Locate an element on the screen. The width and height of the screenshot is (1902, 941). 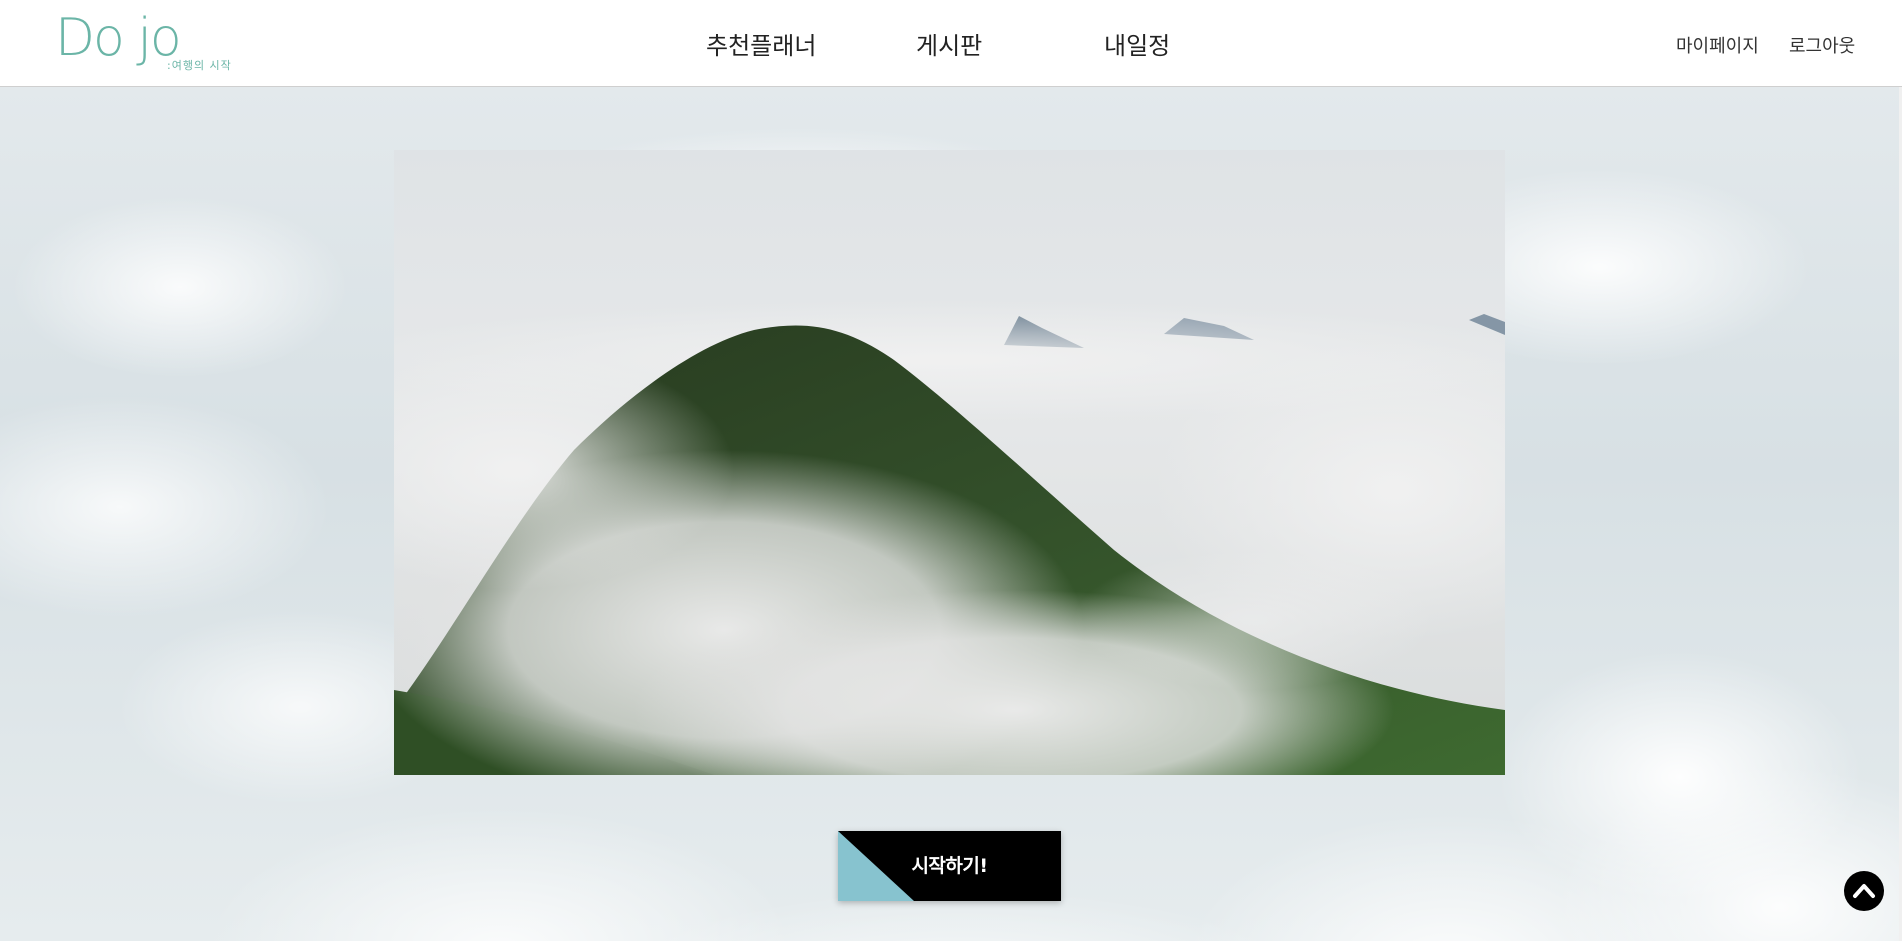
start-button-label: 시작하기! is located at coordinates (949, 866).